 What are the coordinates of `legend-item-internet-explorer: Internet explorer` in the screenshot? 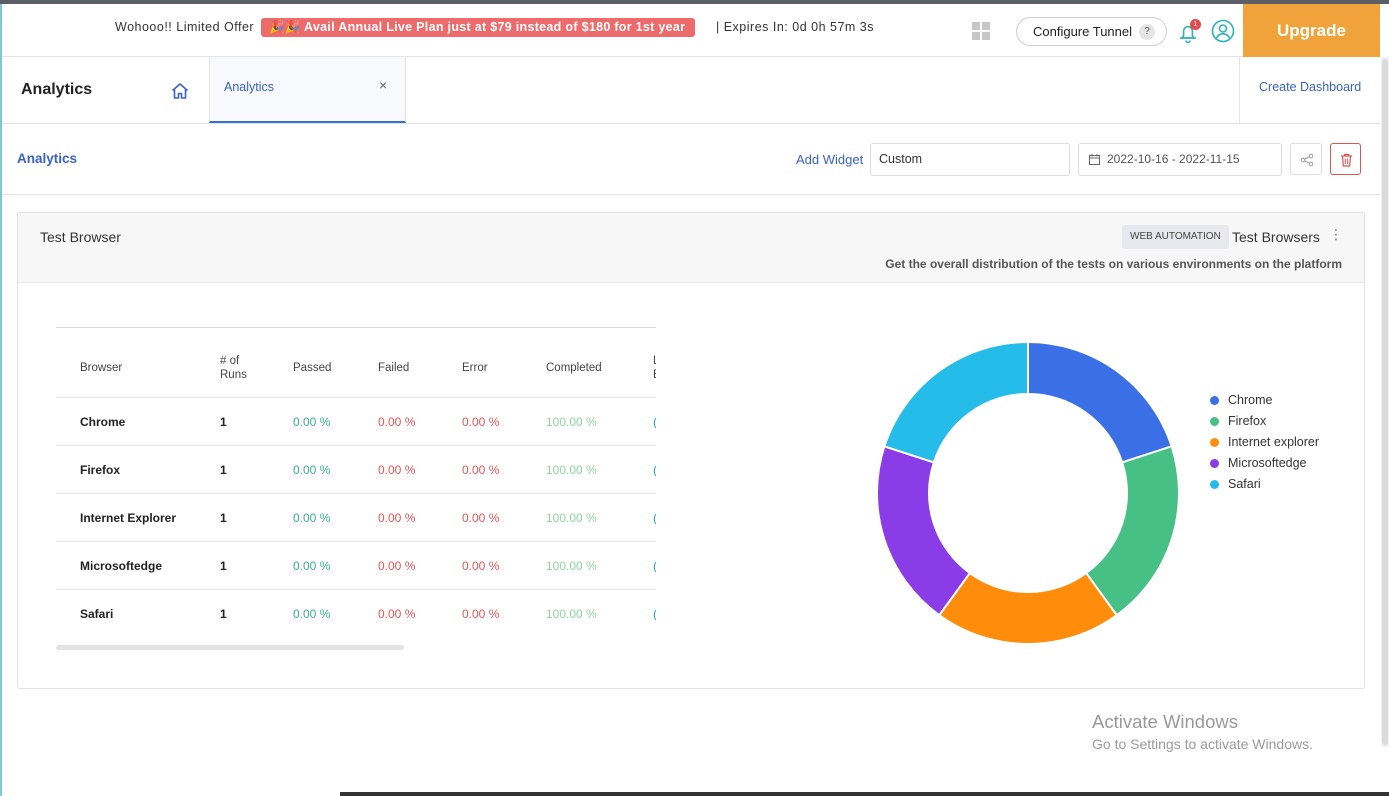 It's located at (1264, 445).